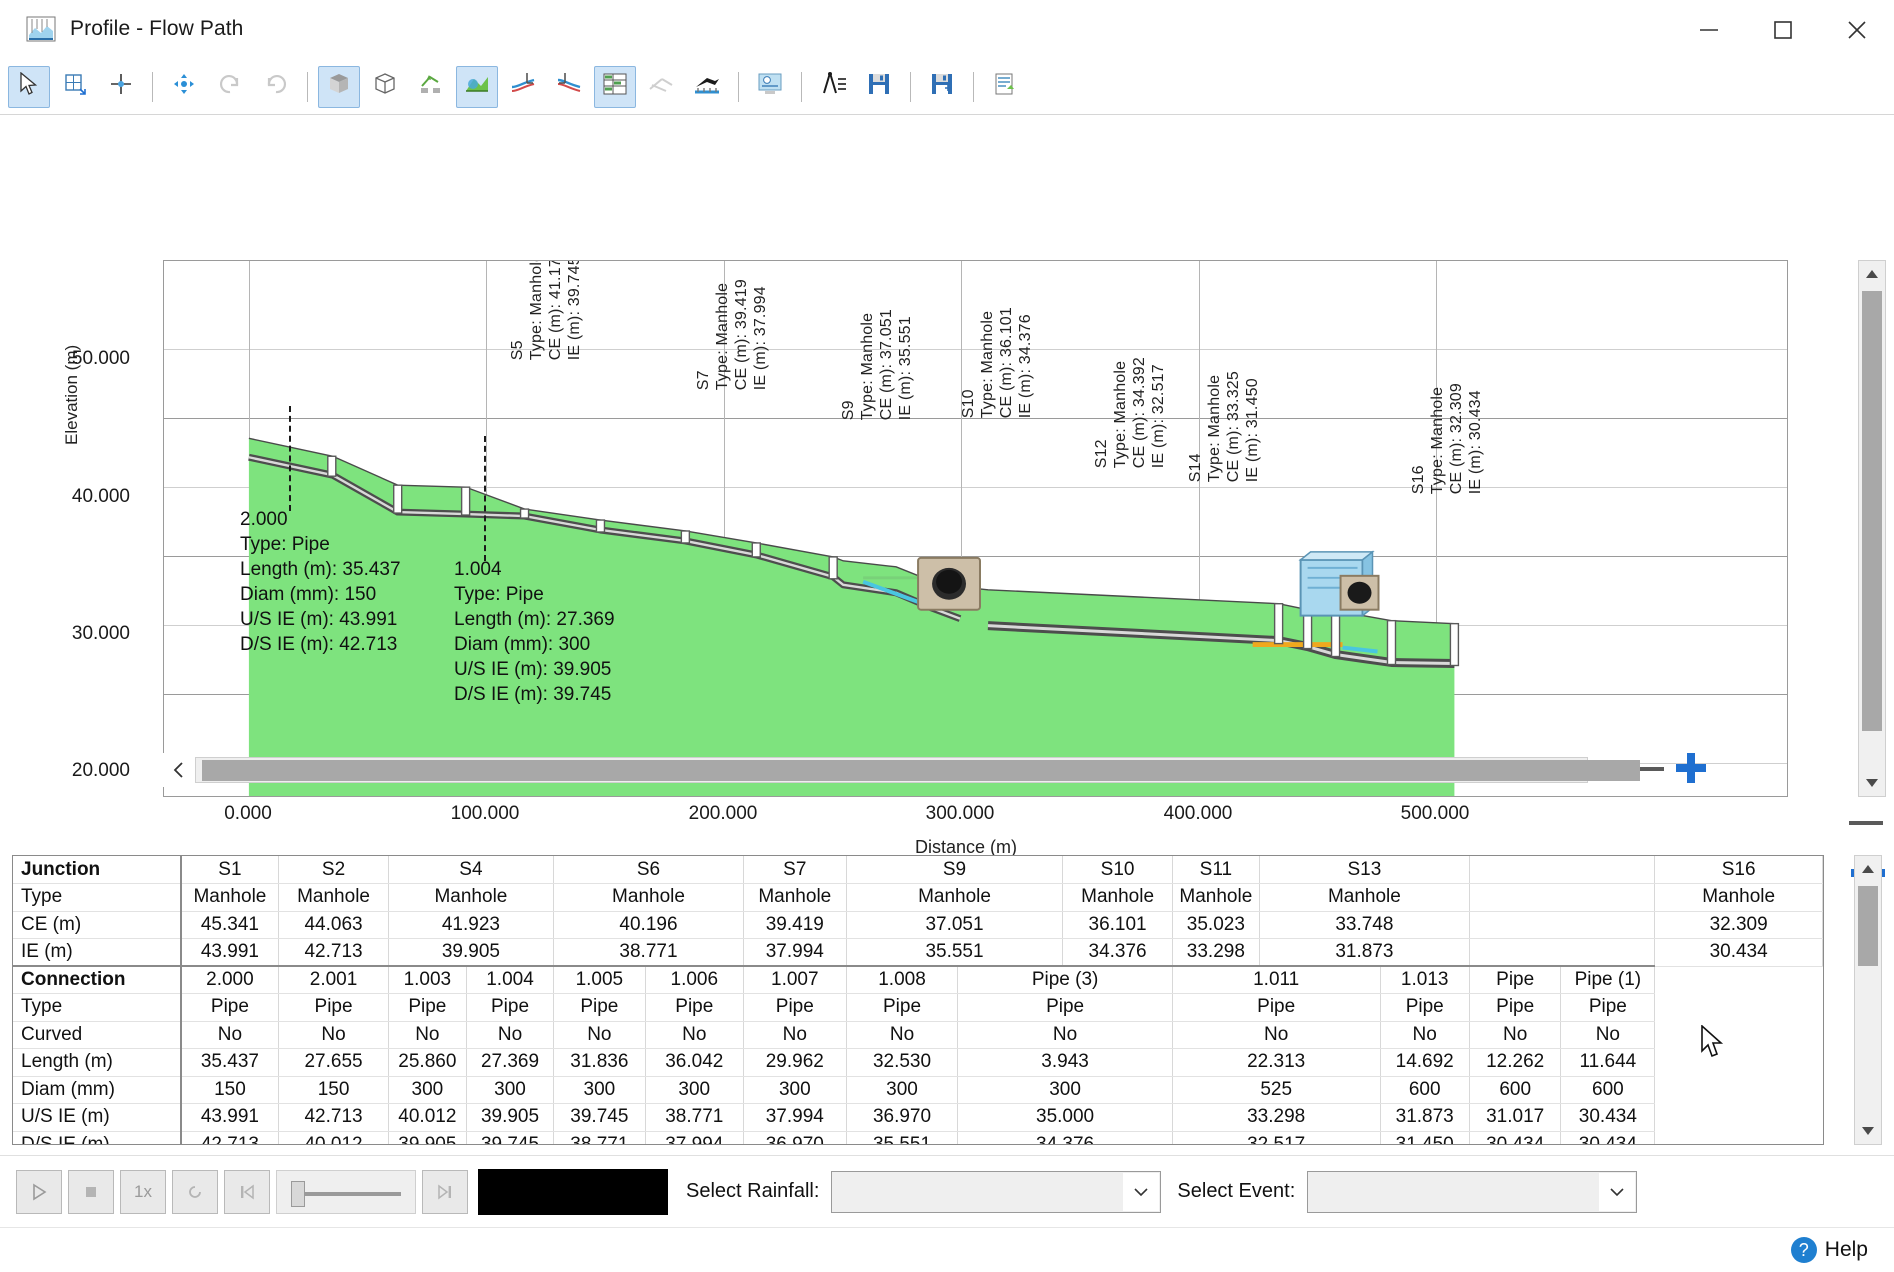 This screenshot has width=1894, height=1272. What do you see at coordinates (1868, 926) in the screenshot?
I see `grid-scroll-thumb` at bounding box center [1868, 926].